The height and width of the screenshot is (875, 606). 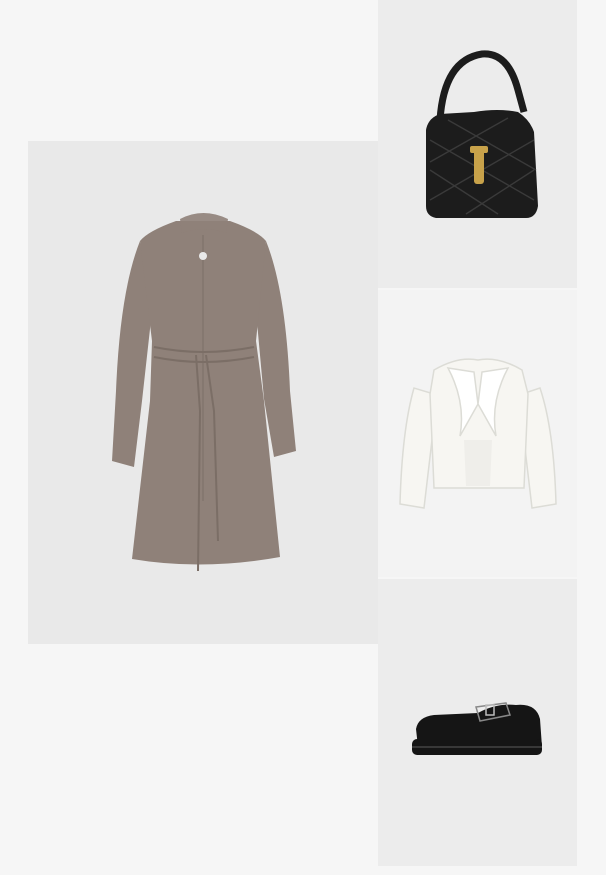 What do you see at coordinates (204, 389) in the screenshot?
I see `dress-illustration` at bounding box center [204, 389].